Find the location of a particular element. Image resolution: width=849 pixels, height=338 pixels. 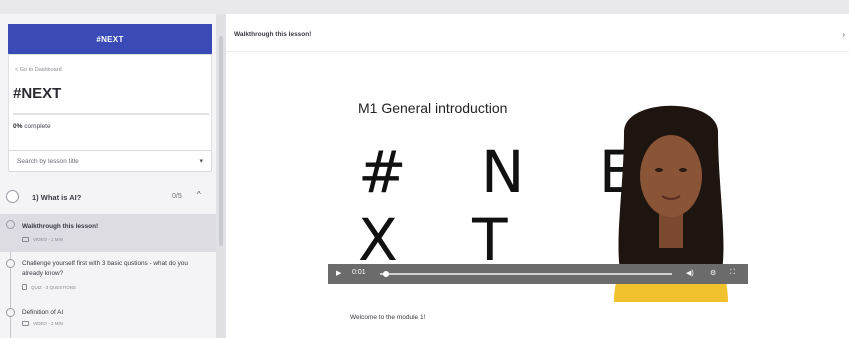

section-title: 1) What is AI? is located at coordinates (57, 197).